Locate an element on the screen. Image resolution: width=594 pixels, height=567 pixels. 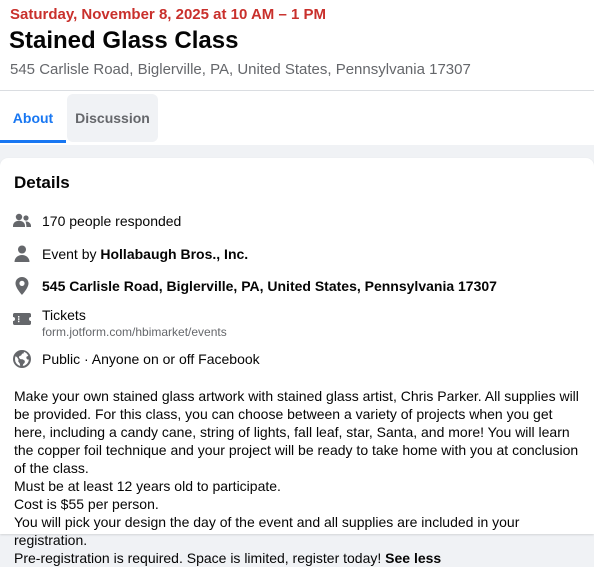
person-icon is located at coordinates (22, 254).